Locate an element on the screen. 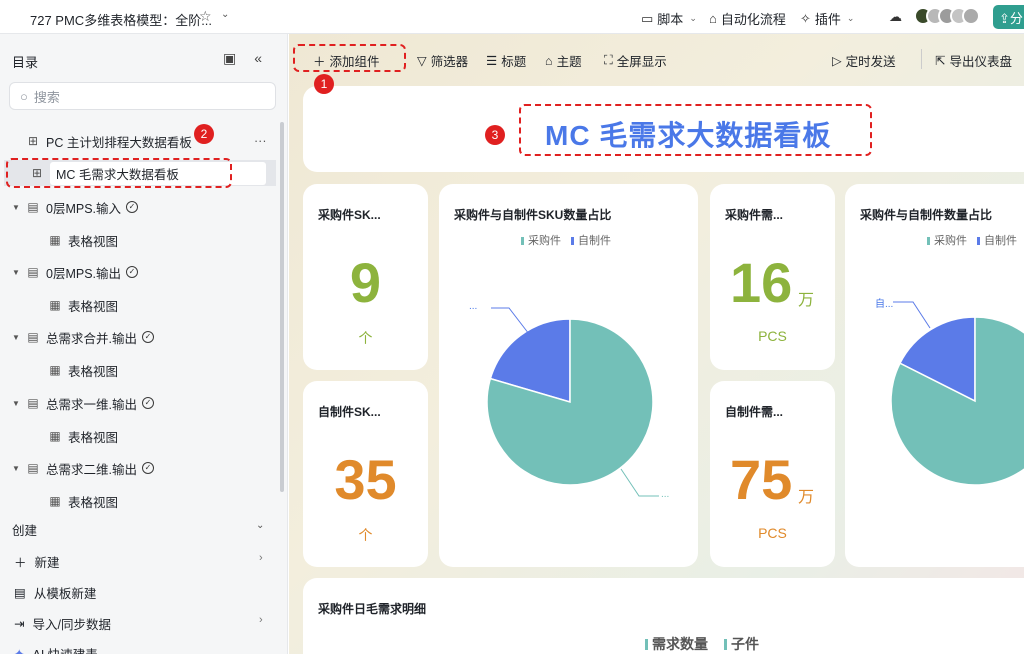 This screenshot has height=654, width=1024. chart-title: 采购件日毛需求明细 is located at coordinates (372, 609).